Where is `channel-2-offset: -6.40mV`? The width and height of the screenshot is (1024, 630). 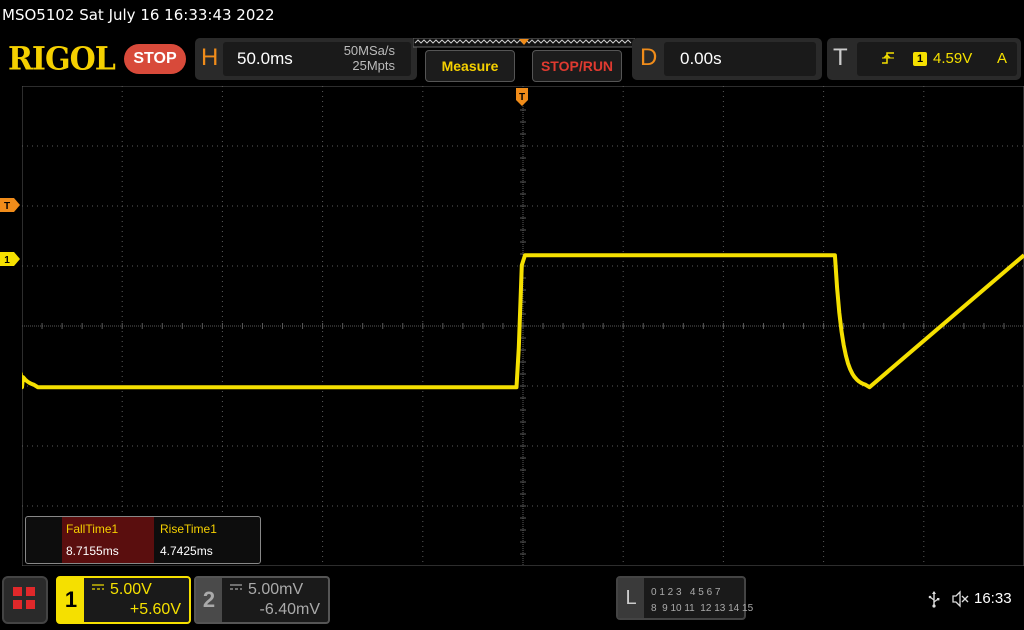 channel-2-offset: -6.40mV is located at coordinates (289, 609).